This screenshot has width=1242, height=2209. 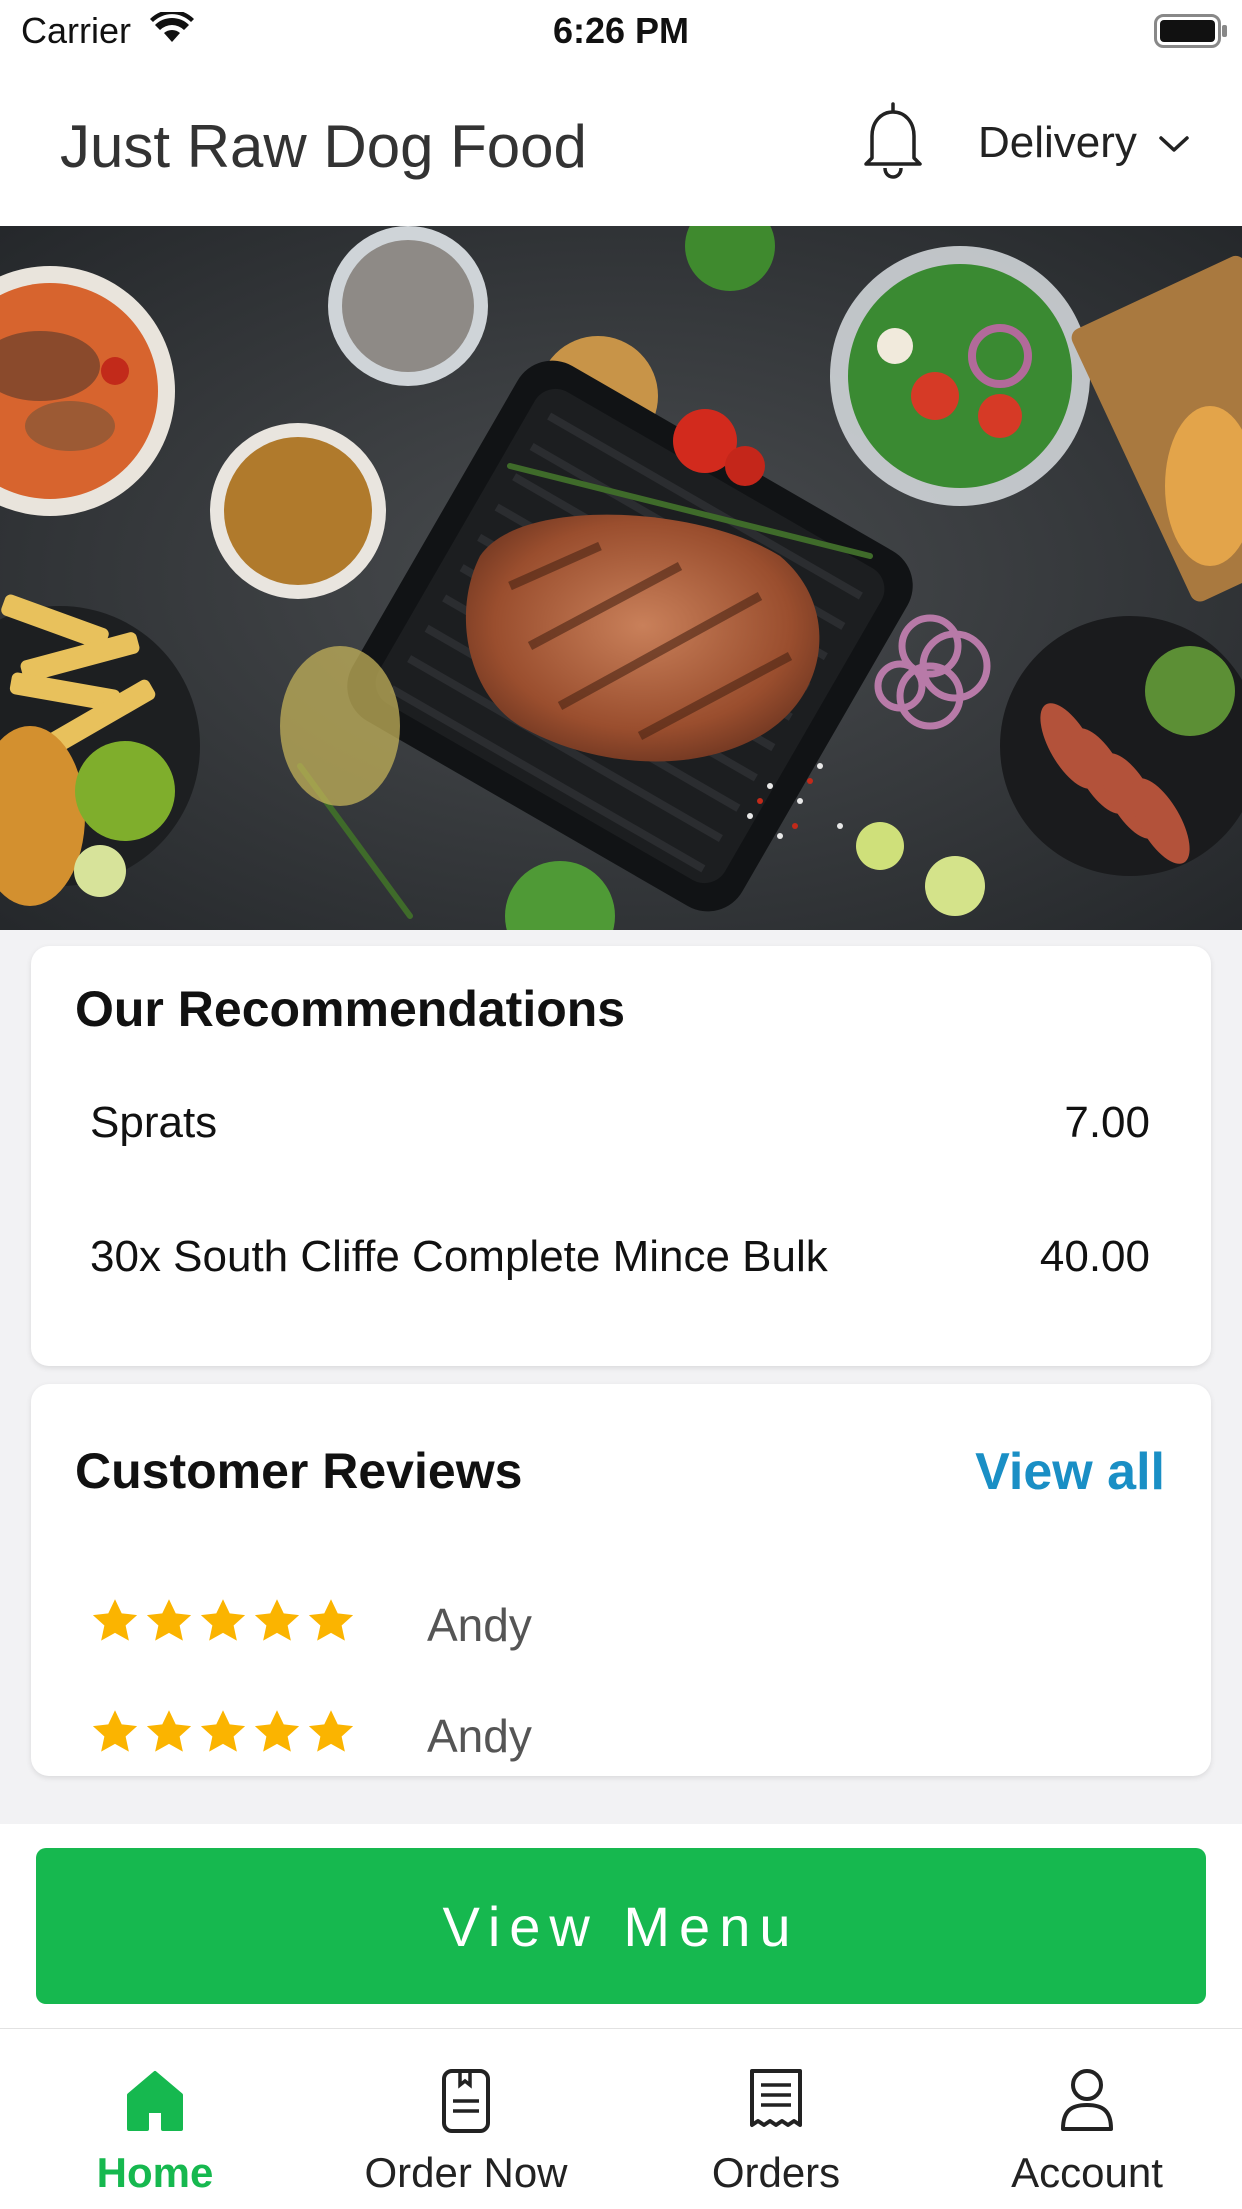 What do you see at coordinates (154, 1122) in the screenshot?
I see `item-name: Sprats` at bounding box center [154, 1122].